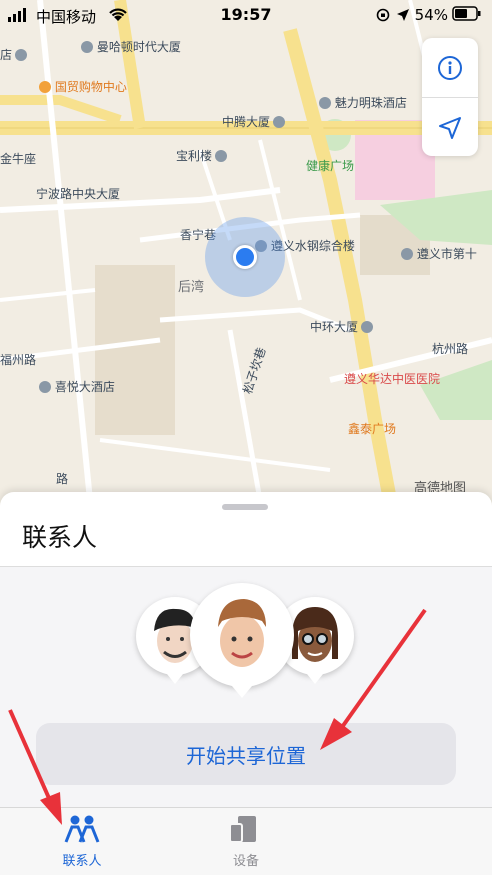 The image size is (492, 875). What do you see at coordinates (372, 429) in the screenshot?
I see `map-label-xintai: 鑫泰广场` at bounding box center [372, 429].